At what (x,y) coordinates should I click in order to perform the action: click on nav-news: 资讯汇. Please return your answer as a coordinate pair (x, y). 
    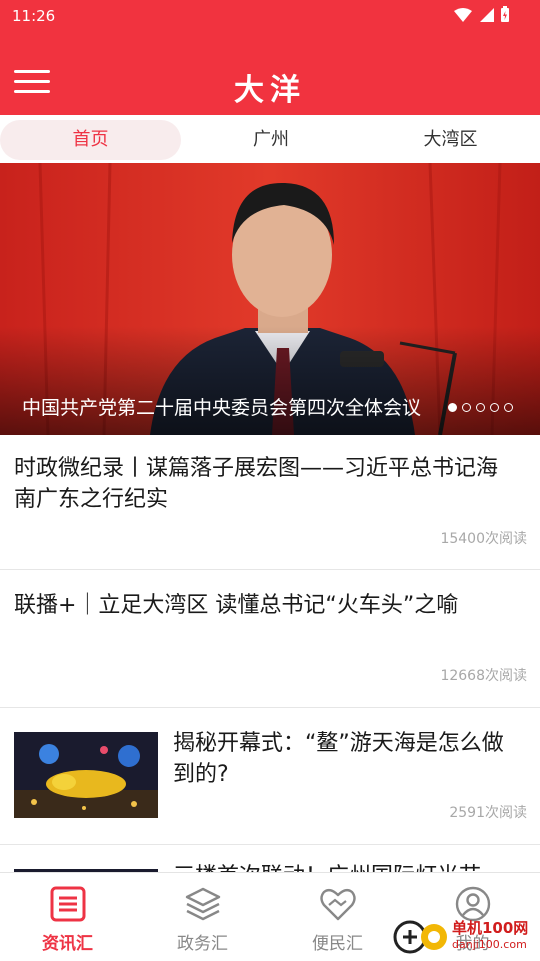
    Looking at the image, I should click on (67, 917).